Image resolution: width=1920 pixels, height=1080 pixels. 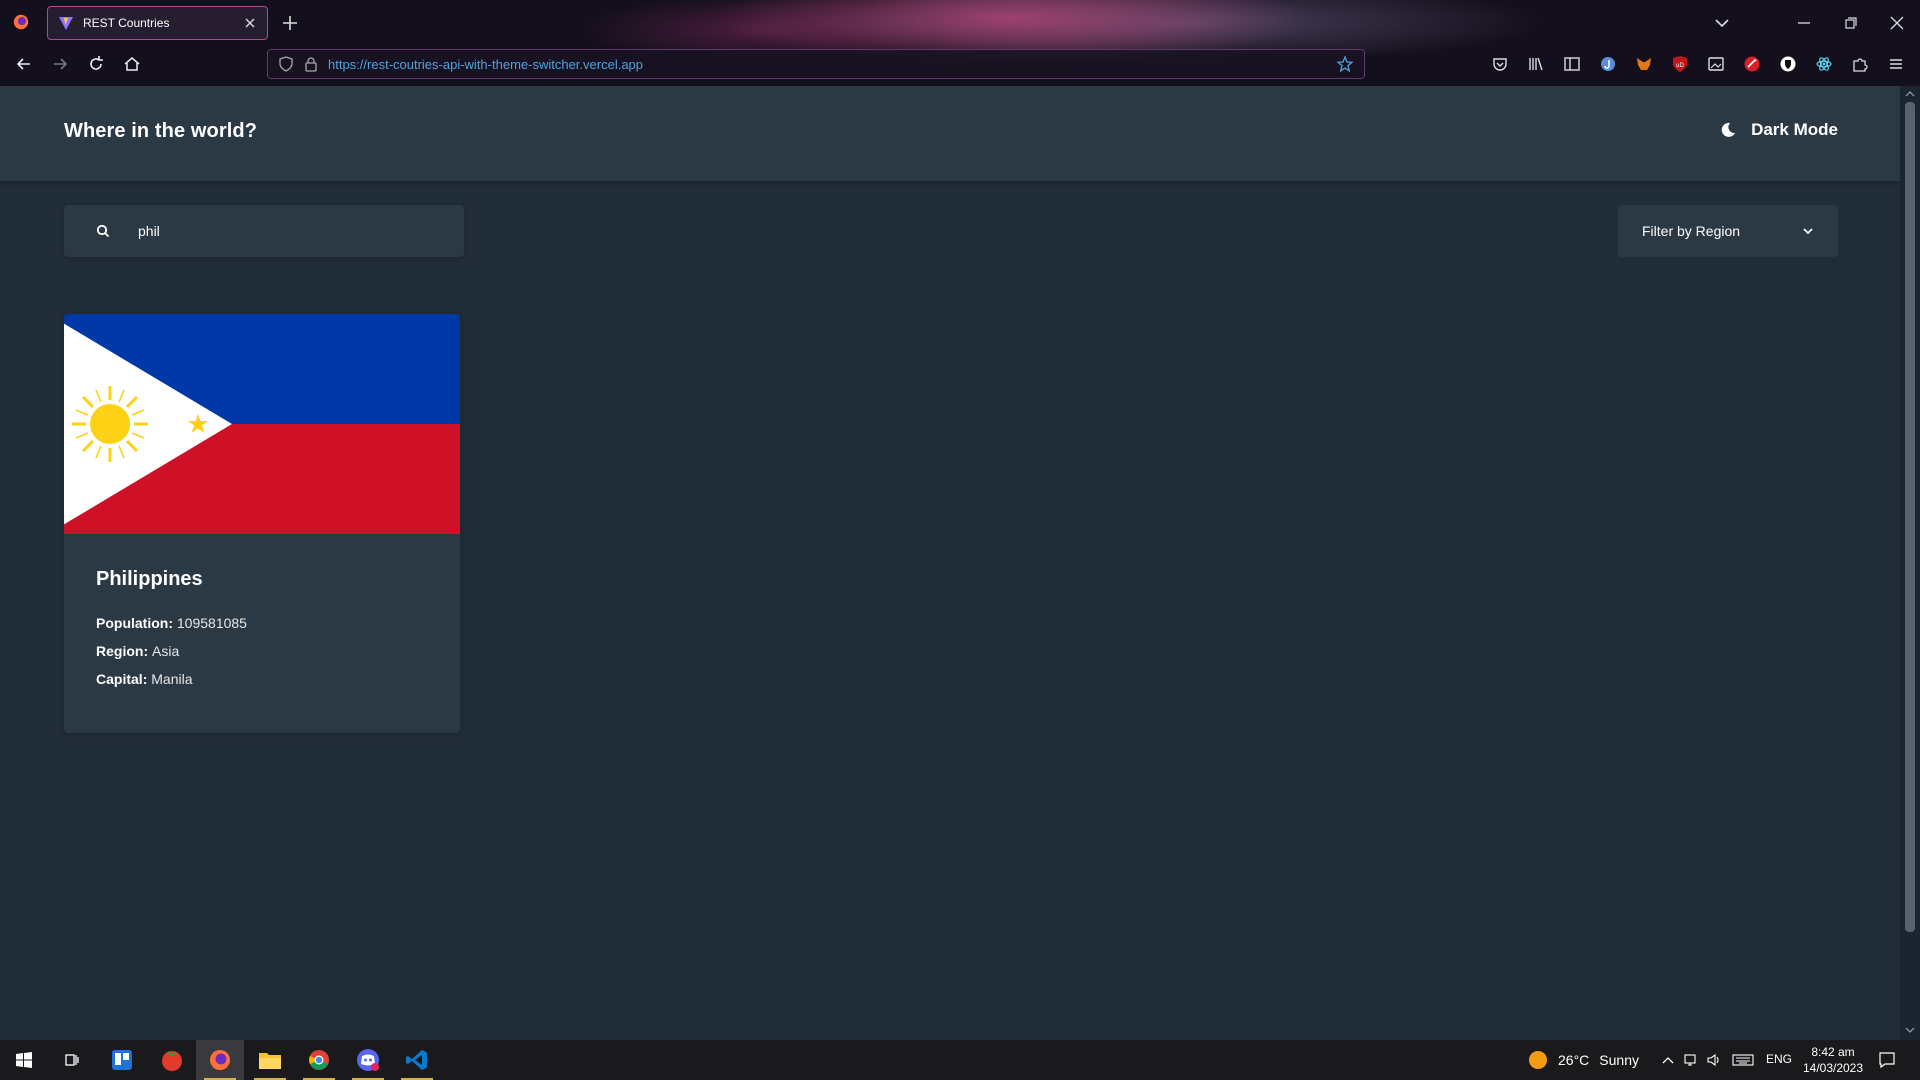 What do you see at coordinates (1804, 23) in the screenshot?
I see `minimize-window-icon` at bounding box center [1804, 23].